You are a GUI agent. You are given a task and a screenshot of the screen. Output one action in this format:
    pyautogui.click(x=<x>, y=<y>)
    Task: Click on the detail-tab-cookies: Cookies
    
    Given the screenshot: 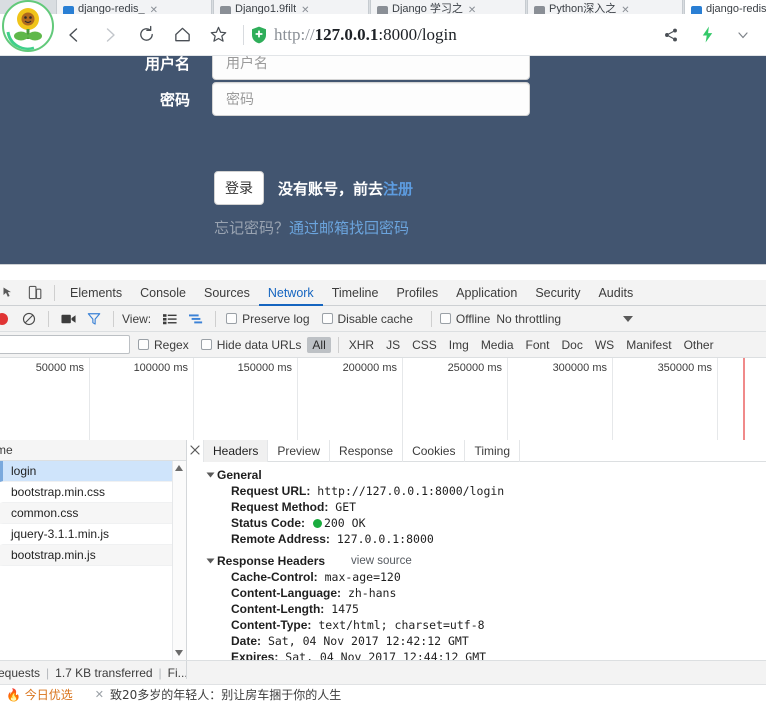 What is the action you would take?
    pyautogui.click(x=434, y=451)
    